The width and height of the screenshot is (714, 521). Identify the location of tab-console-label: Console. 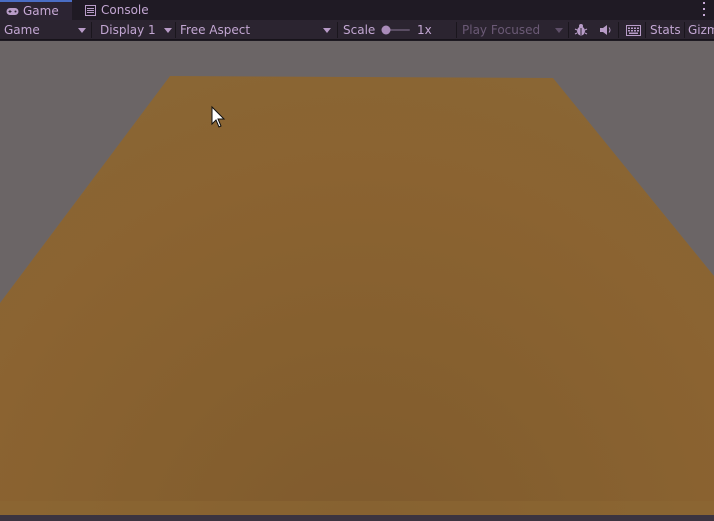
(125, 10).